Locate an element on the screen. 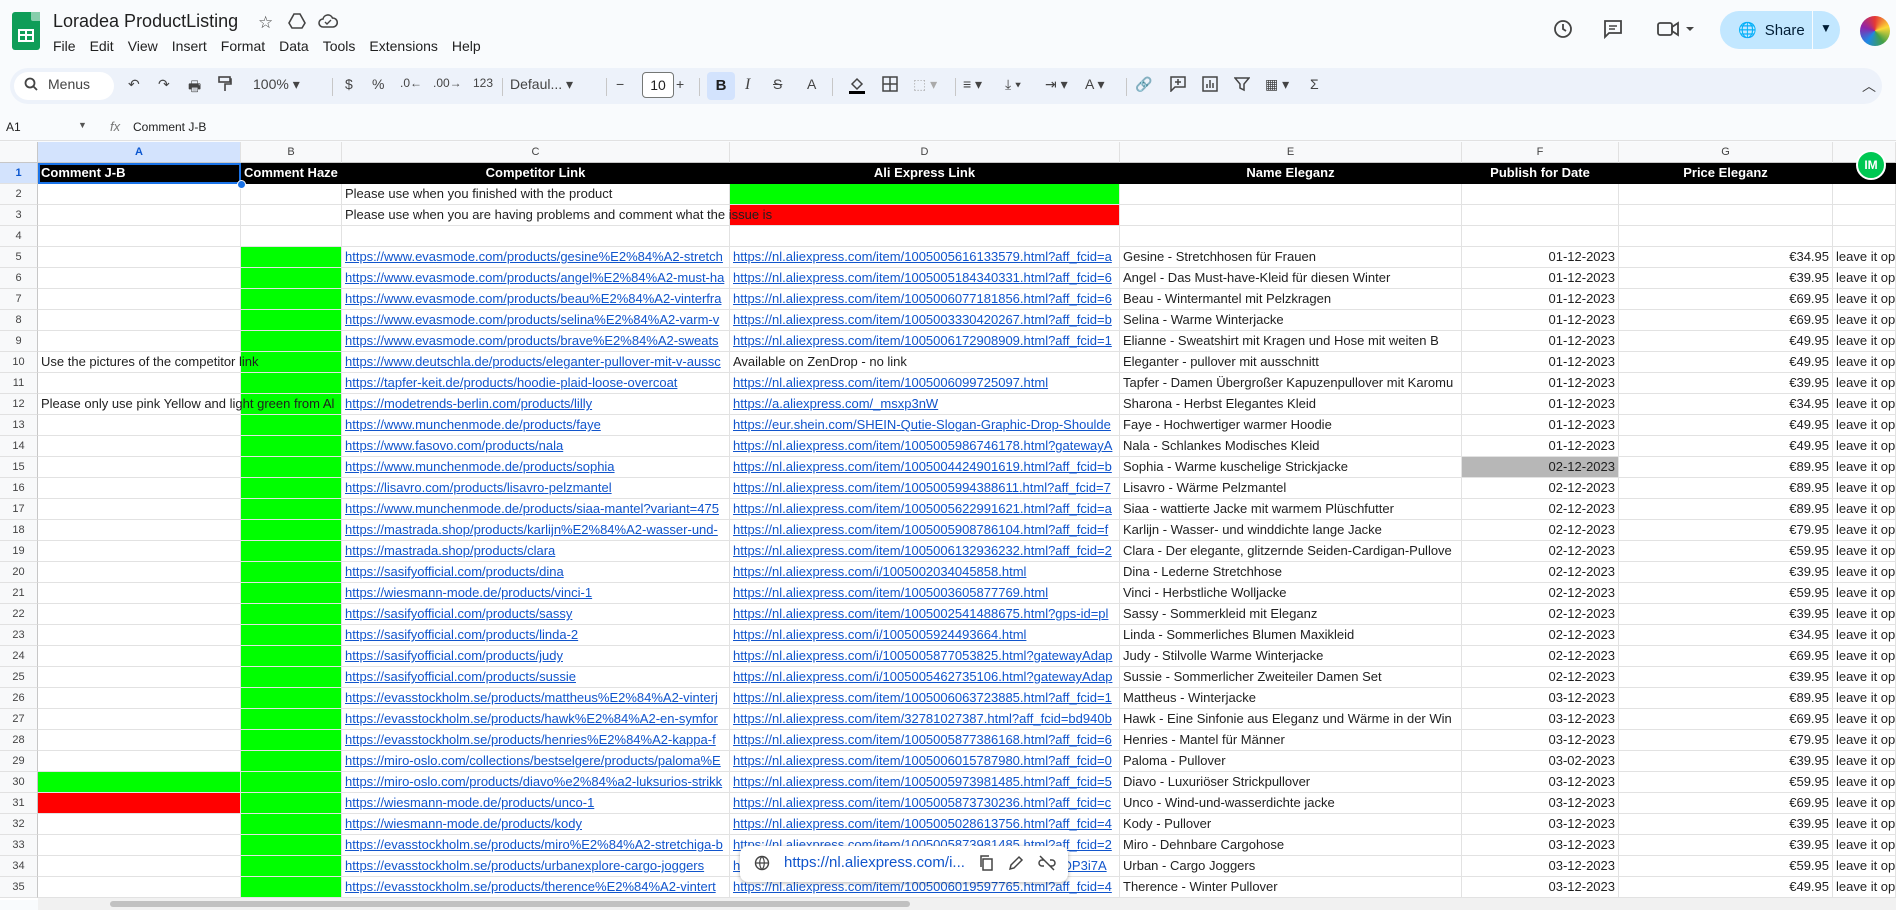 The image size is (1896, 910). competitor-link-cell: https://www.munchenmode.de/products/faye is located at coordinates (536, 425).